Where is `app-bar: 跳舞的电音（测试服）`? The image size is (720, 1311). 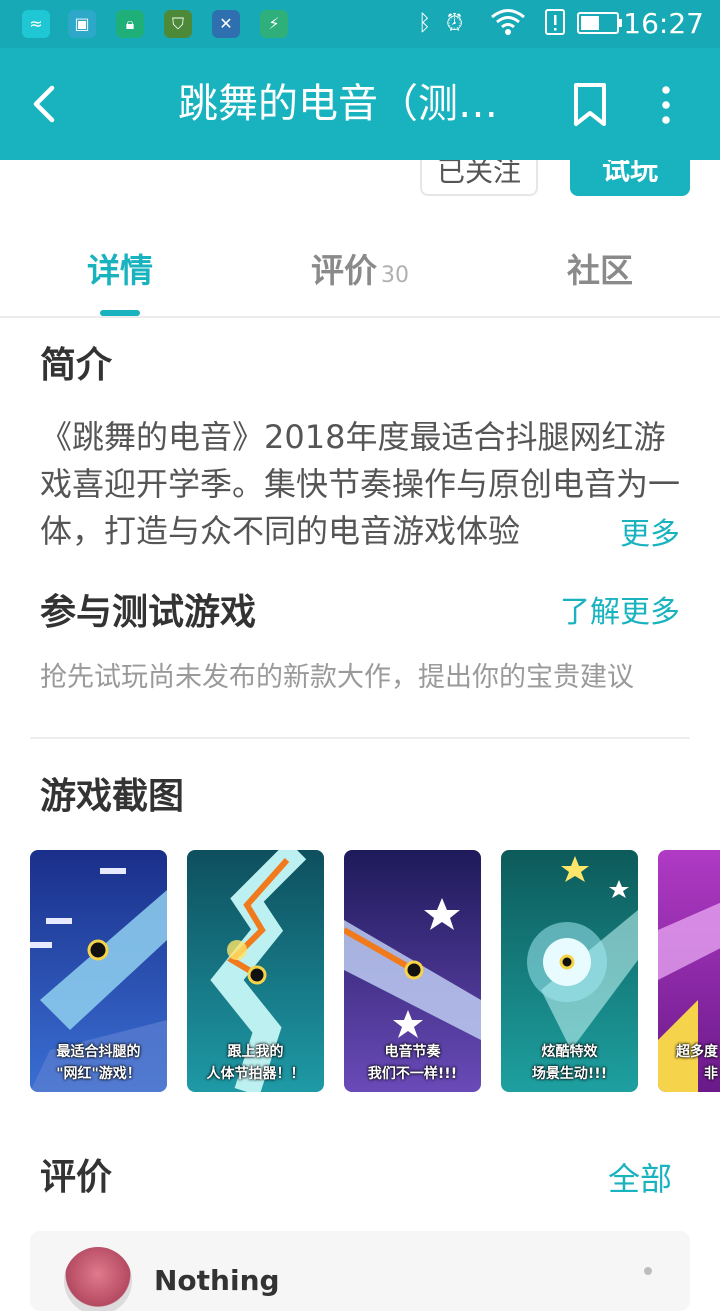 app-bar: 跳舞的电音（测试服） is located at coordinates (360, 104).